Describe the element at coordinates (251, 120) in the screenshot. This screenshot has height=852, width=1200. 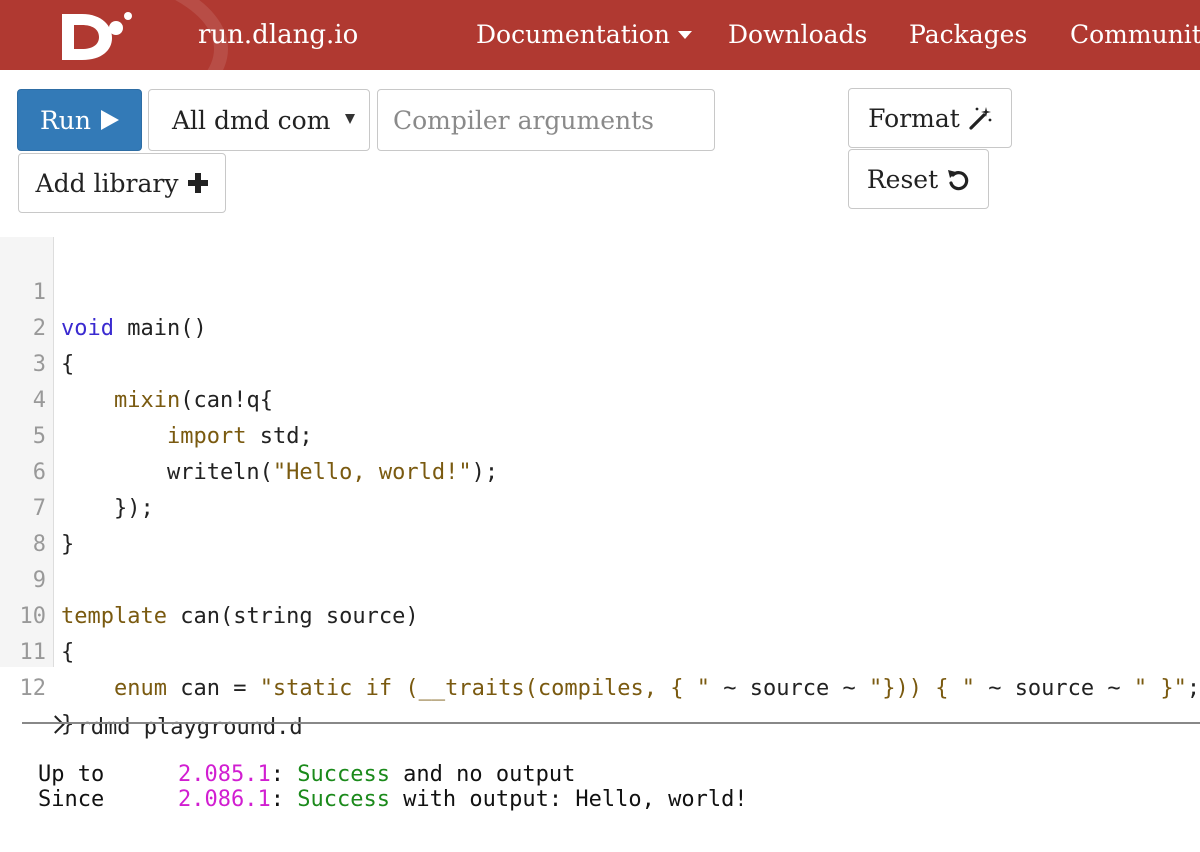
I see `compiler-select-value: All dmd com` at that location.